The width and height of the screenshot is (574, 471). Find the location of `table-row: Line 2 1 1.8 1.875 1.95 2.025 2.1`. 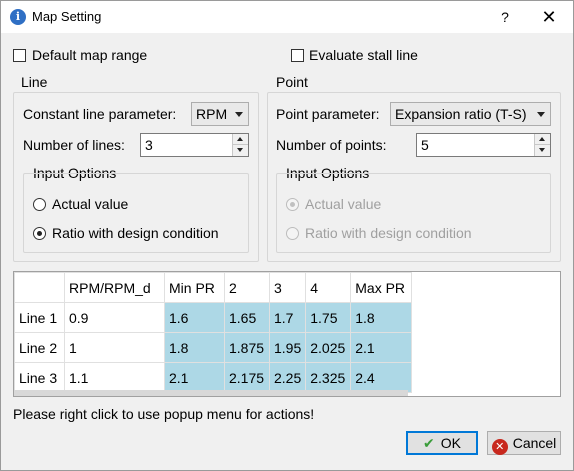

table-row: Line 2 1 1.8 1.875 1.95 2.025 2.1 is located at coordinates (213, 347).